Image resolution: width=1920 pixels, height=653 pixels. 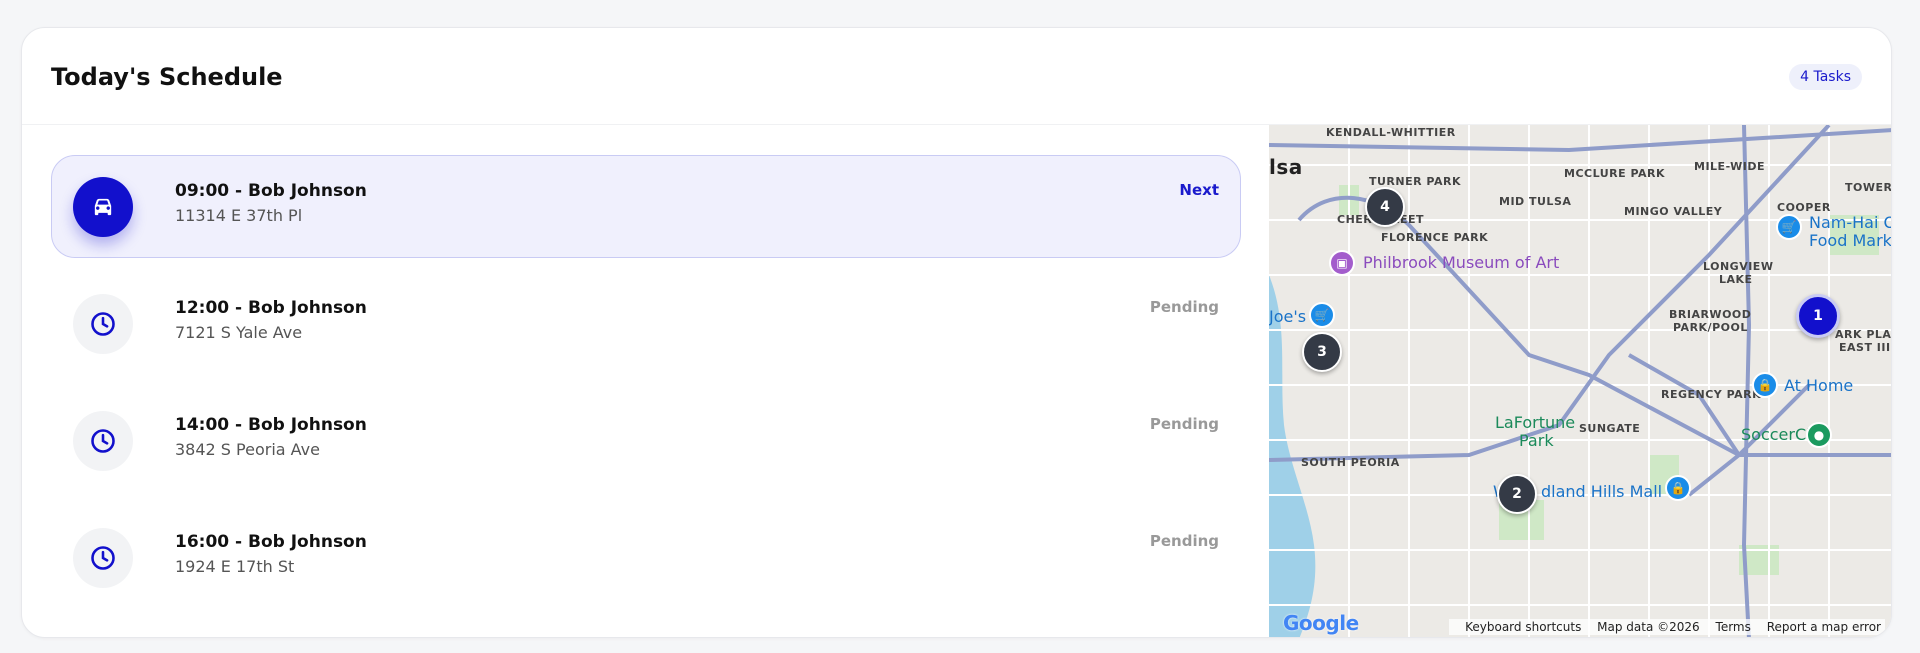 I want to click on task-title: 14:00 - Bob Johnson, so click(x=271, y=425).